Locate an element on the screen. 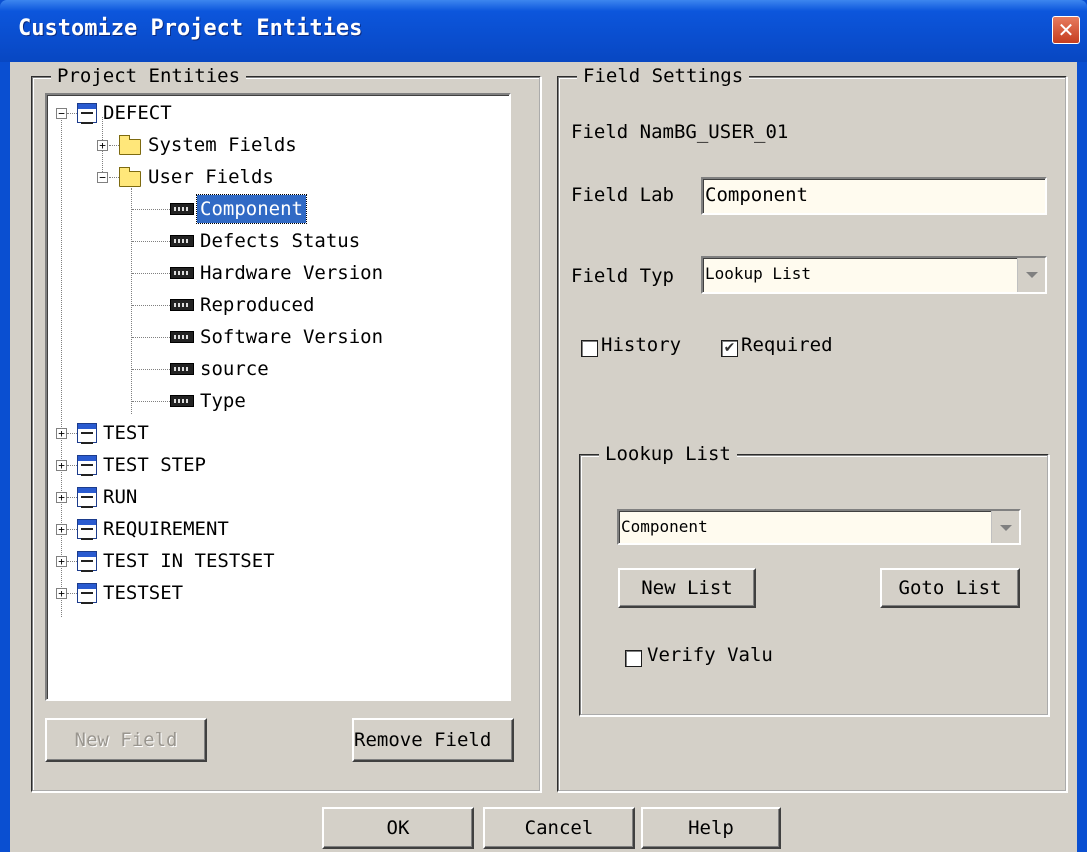  field-label-input: Component is located at coordinates (874, 196).